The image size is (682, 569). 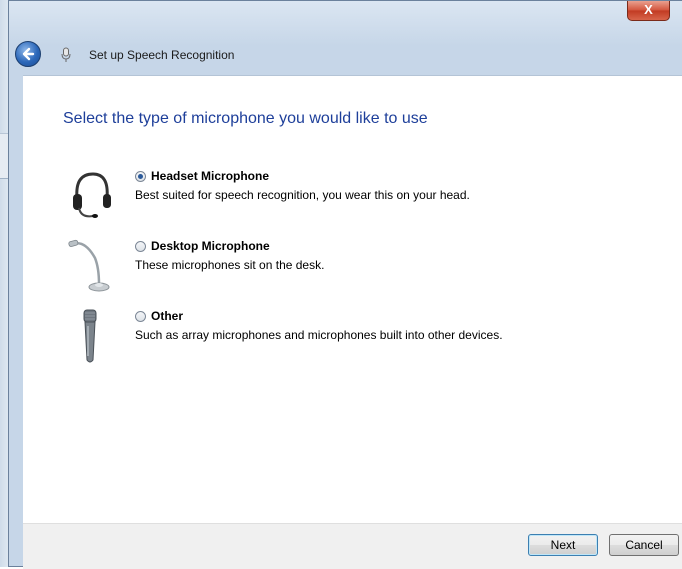 I want to click on option-label: Headset Microphone, so click(x=210, y=176).